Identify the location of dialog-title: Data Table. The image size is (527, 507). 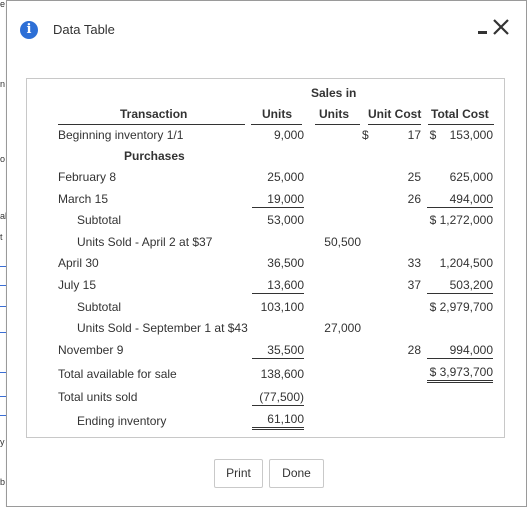
(84, 29).